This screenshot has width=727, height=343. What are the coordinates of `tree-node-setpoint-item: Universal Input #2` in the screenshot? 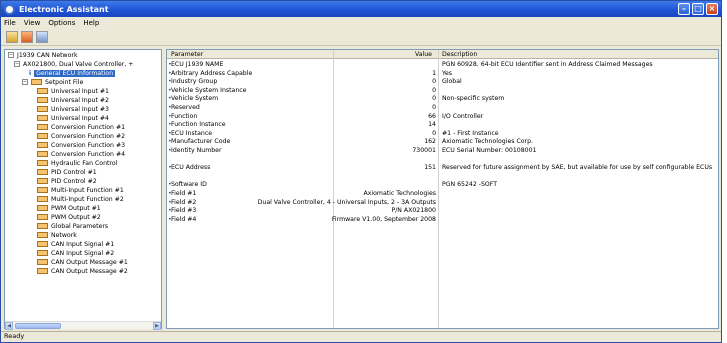 It's located at (73, 100).